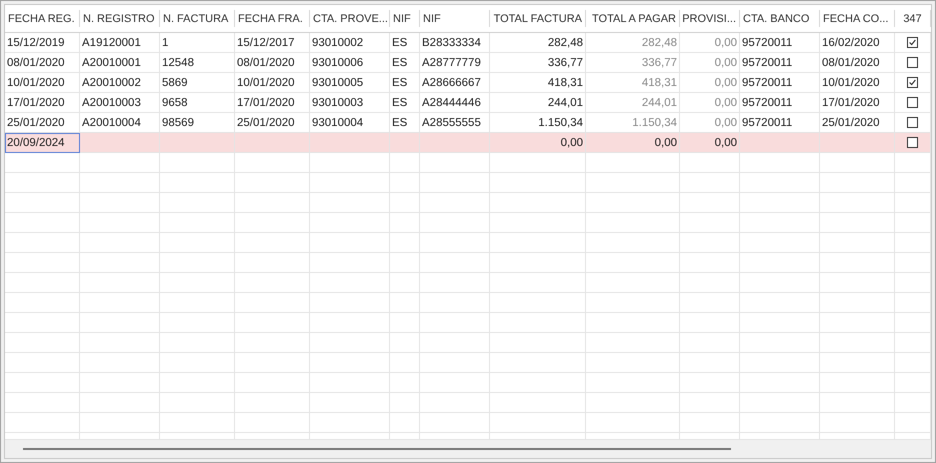  Describe the element at coordinates (350, 63) in the screenshot. I see `table-cell: 93010006` at that location.